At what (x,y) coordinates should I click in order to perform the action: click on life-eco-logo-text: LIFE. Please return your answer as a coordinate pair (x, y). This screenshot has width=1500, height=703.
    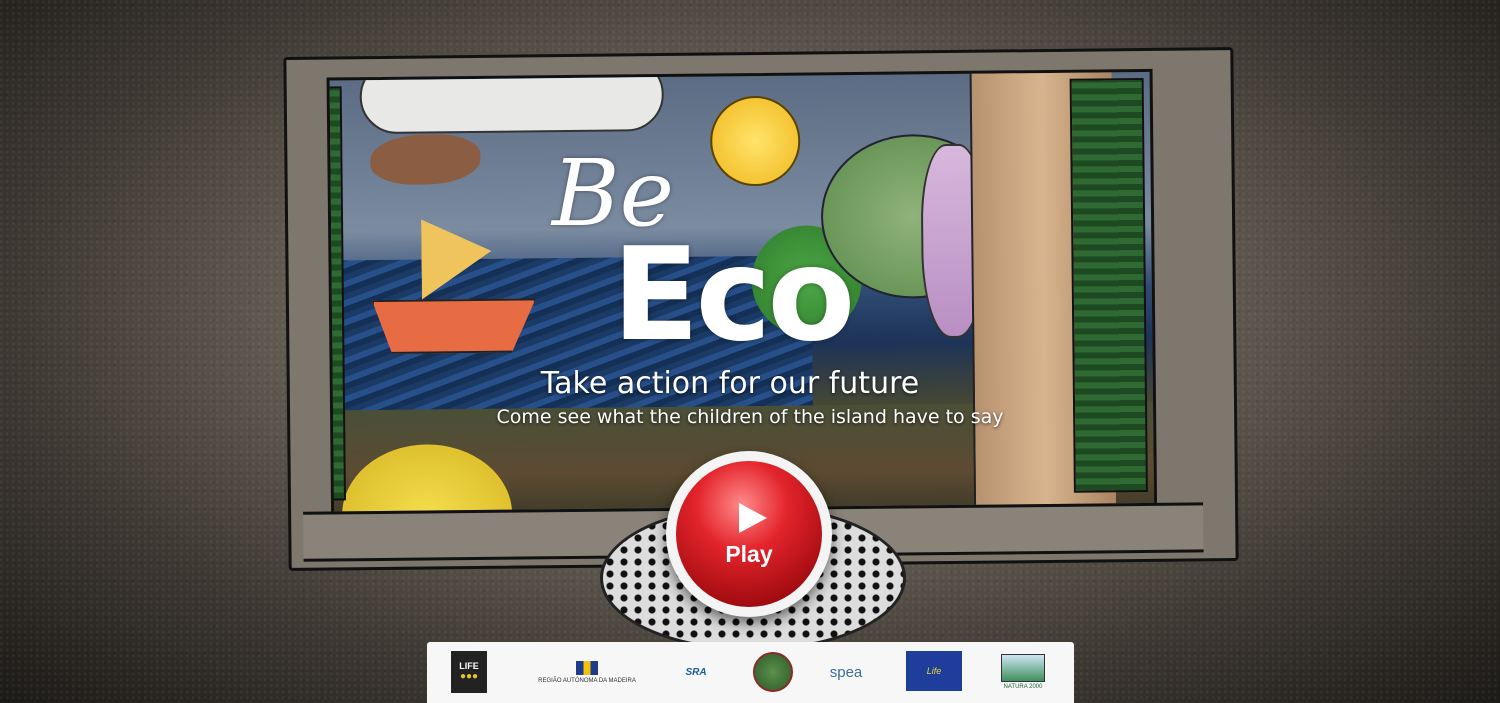
    Looking at the image, I should click on (469, 665).